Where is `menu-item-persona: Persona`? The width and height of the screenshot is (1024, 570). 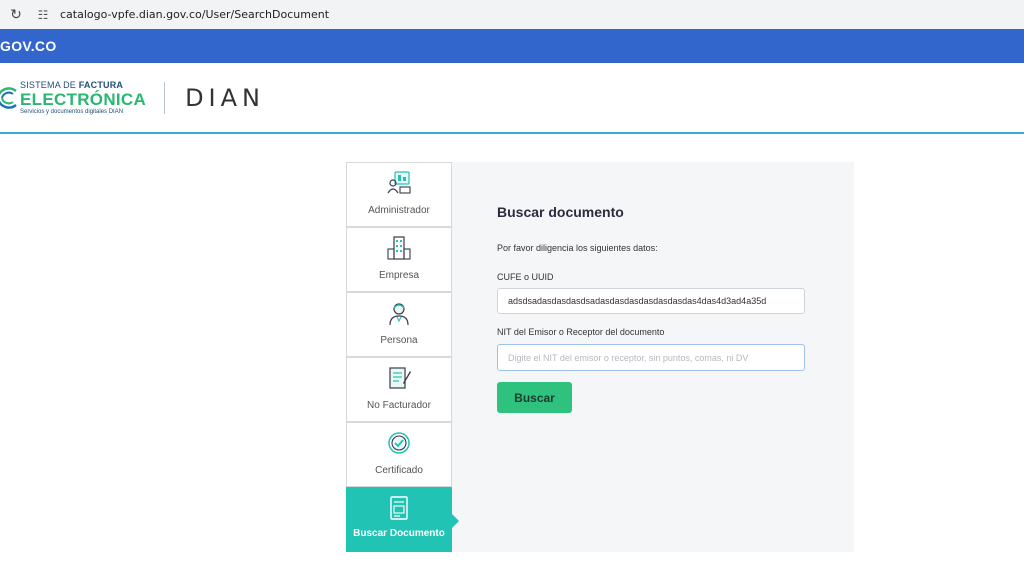 menu-item-persona: Persona is located at coordinates (399, 324).